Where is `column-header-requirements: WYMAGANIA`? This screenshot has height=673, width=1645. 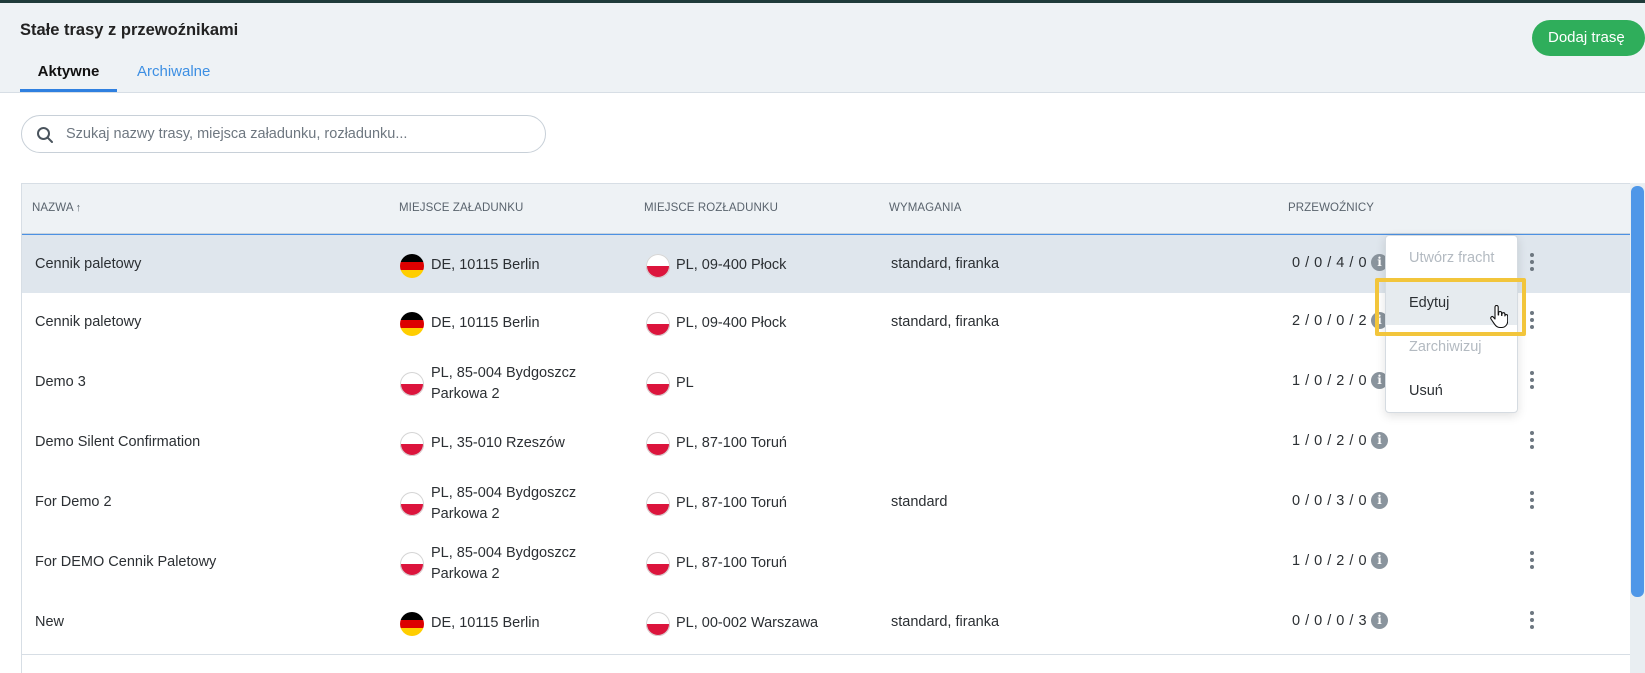
column-header-requirements: WYMAGANIA is located at coordinates (925, 208).